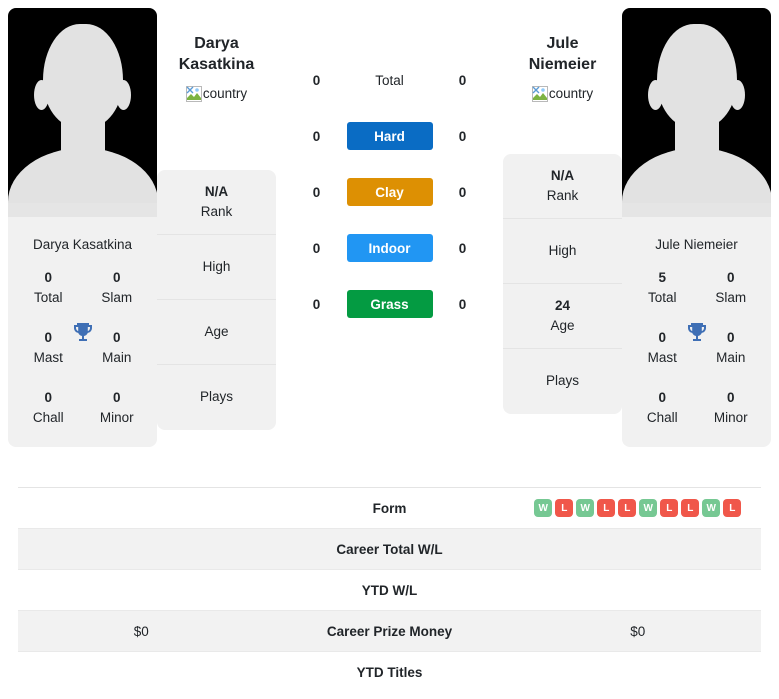 The width and height of the screenshot is (779, 699). I want to click on stat-total-left-value: 0, so click(48, 277).